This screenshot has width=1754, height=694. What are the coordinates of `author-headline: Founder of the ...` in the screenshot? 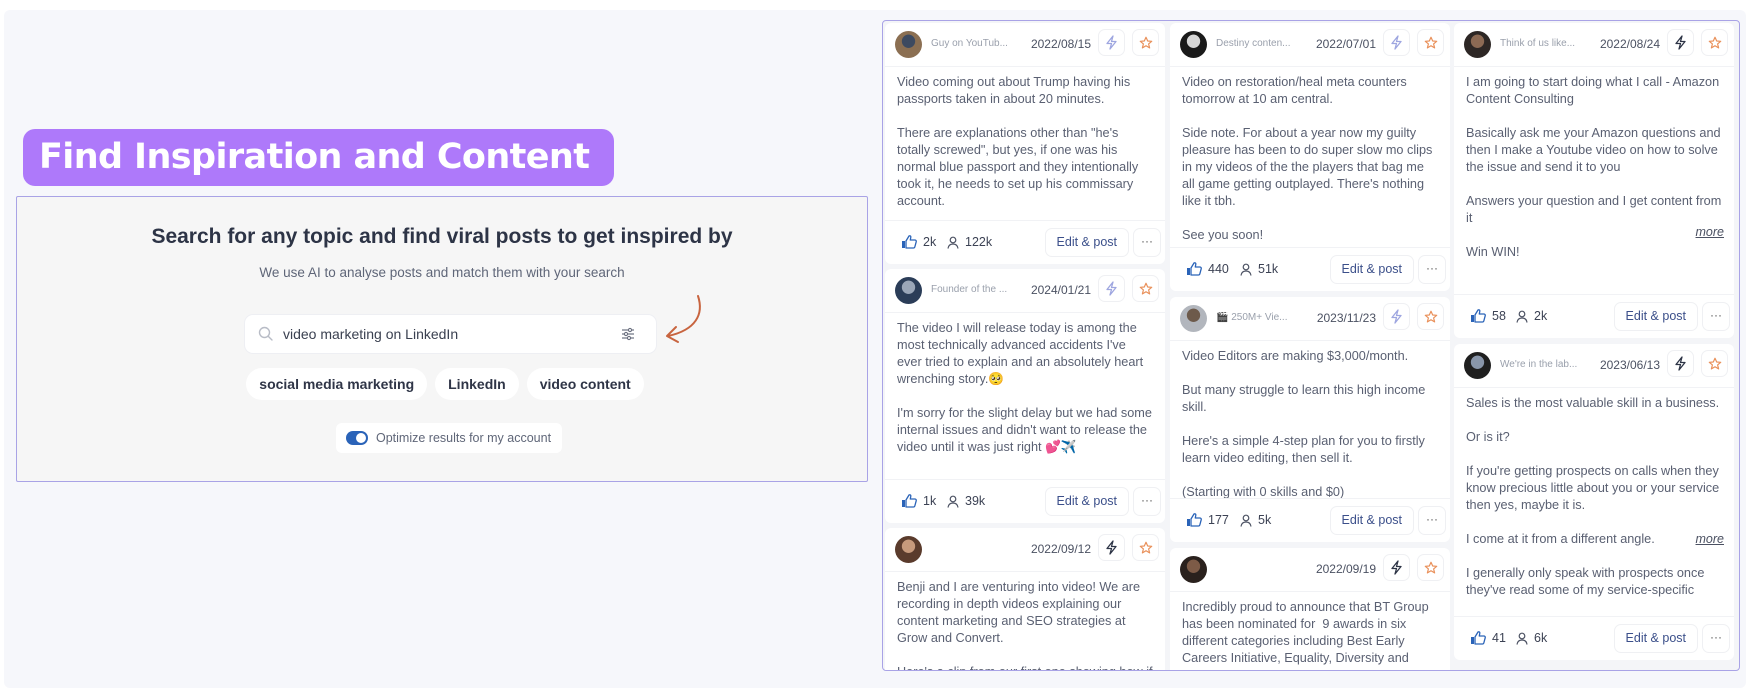 It's located at (969, 289).